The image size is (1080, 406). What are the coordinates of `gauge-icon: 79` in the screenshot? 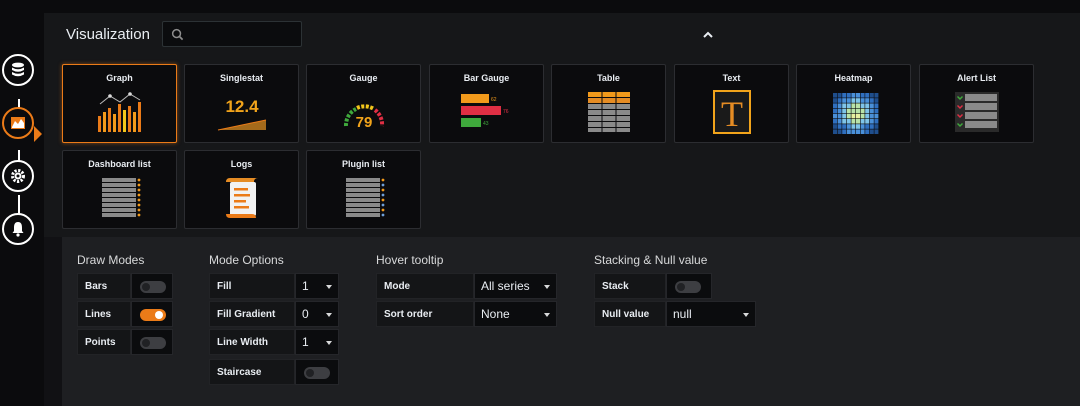 It's located at (364, 117).